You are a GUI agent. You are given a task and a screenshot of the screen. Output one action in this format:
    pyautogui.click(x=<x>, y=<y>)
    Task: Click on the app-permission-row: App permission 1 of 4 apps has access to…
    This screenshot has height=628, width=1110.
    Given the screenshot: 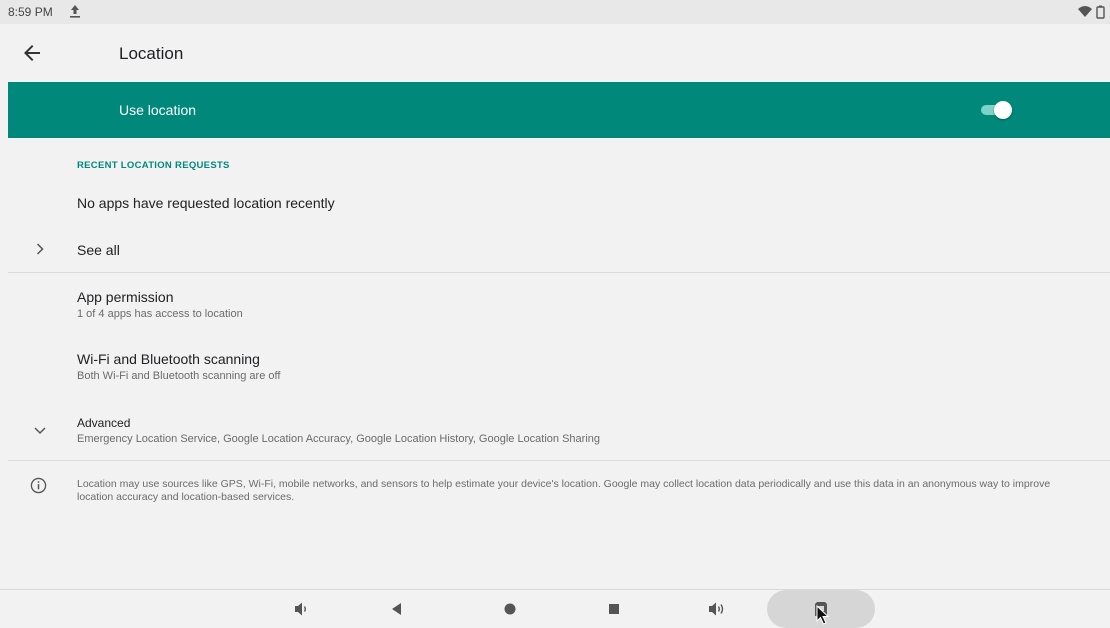 What is the action you would take?
    pyautogui.click(x=559, y=304)
    